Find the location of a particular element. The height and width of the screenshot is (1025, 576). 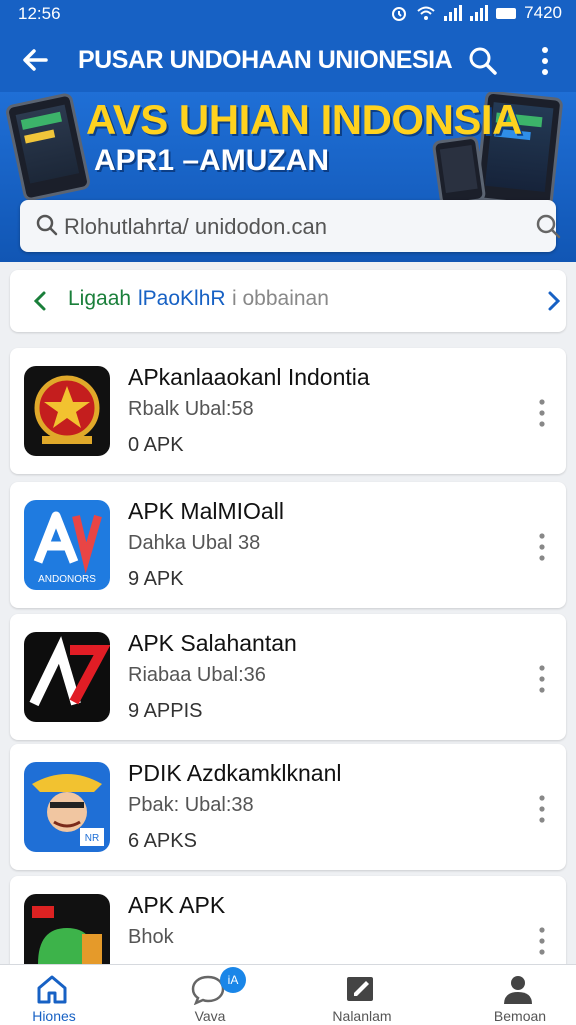

banner-subline: APR1 –AMUZAN is located at coordinates (212, 160).